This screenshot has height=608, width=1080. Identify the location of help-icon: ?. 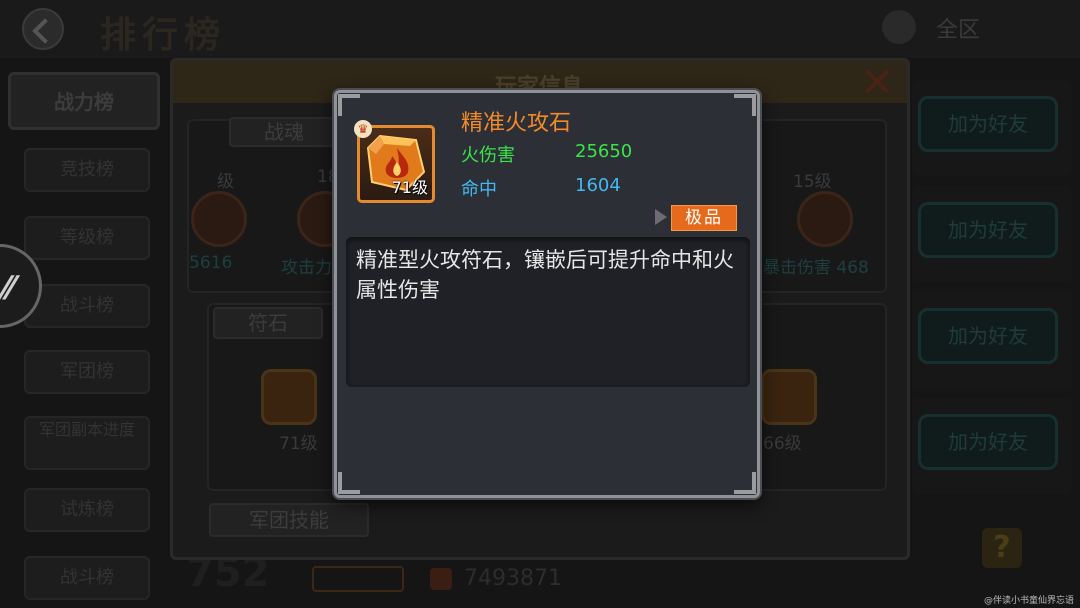
(1002, 548).